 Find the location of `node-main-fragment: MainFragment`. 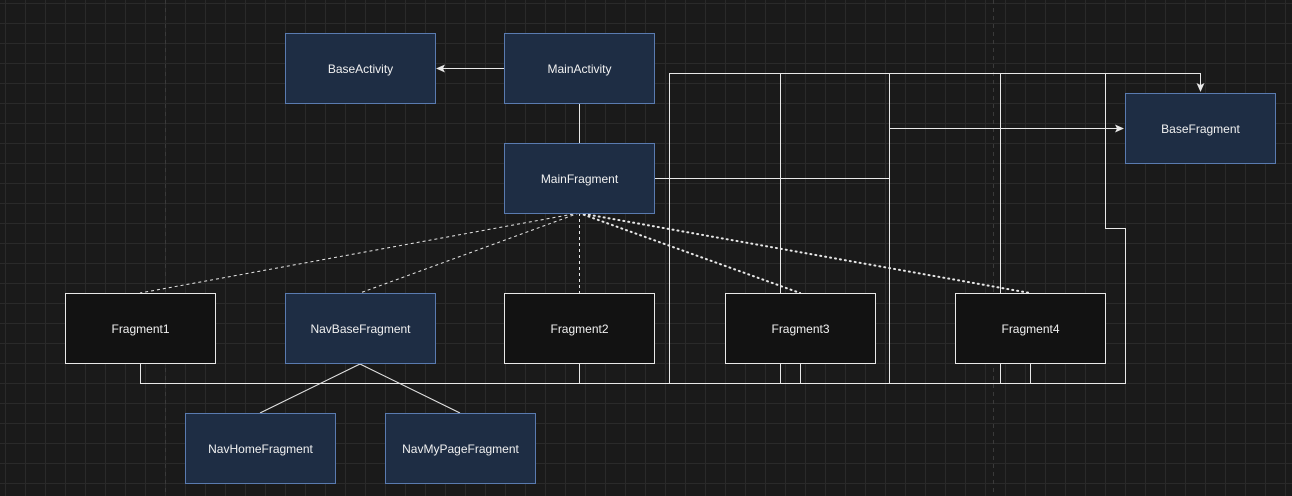

node-main-fragment: MainFragment is located at coordinates (579, 178).